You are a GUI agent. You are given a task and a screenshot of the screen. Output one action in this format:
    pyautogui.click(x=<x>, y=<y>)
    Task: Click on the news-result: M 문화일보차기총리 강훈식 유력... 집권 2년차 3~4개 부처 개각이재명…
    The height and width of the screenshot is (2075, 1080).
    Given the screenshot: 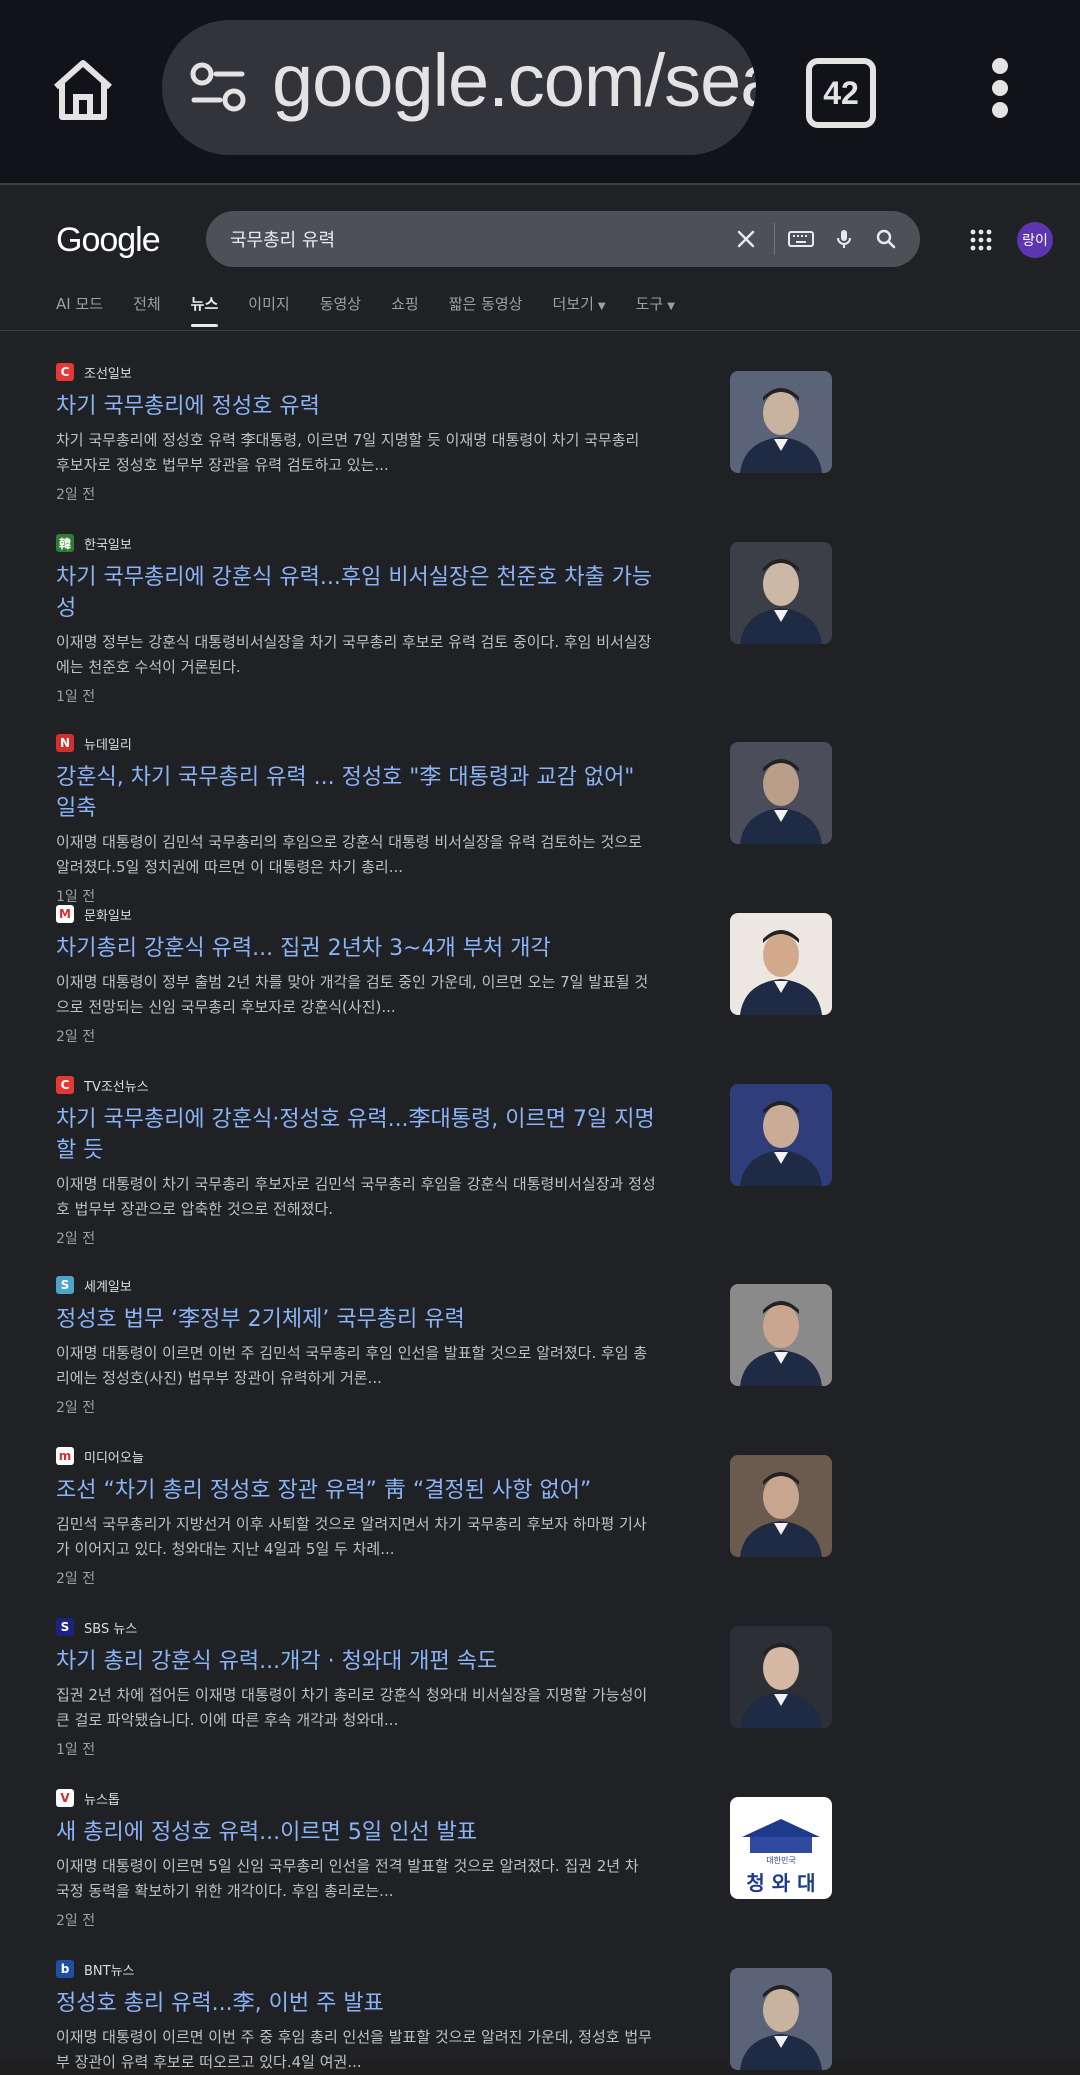 What is the action you would take?
    pyautogui.click(x=444, y=974)
    